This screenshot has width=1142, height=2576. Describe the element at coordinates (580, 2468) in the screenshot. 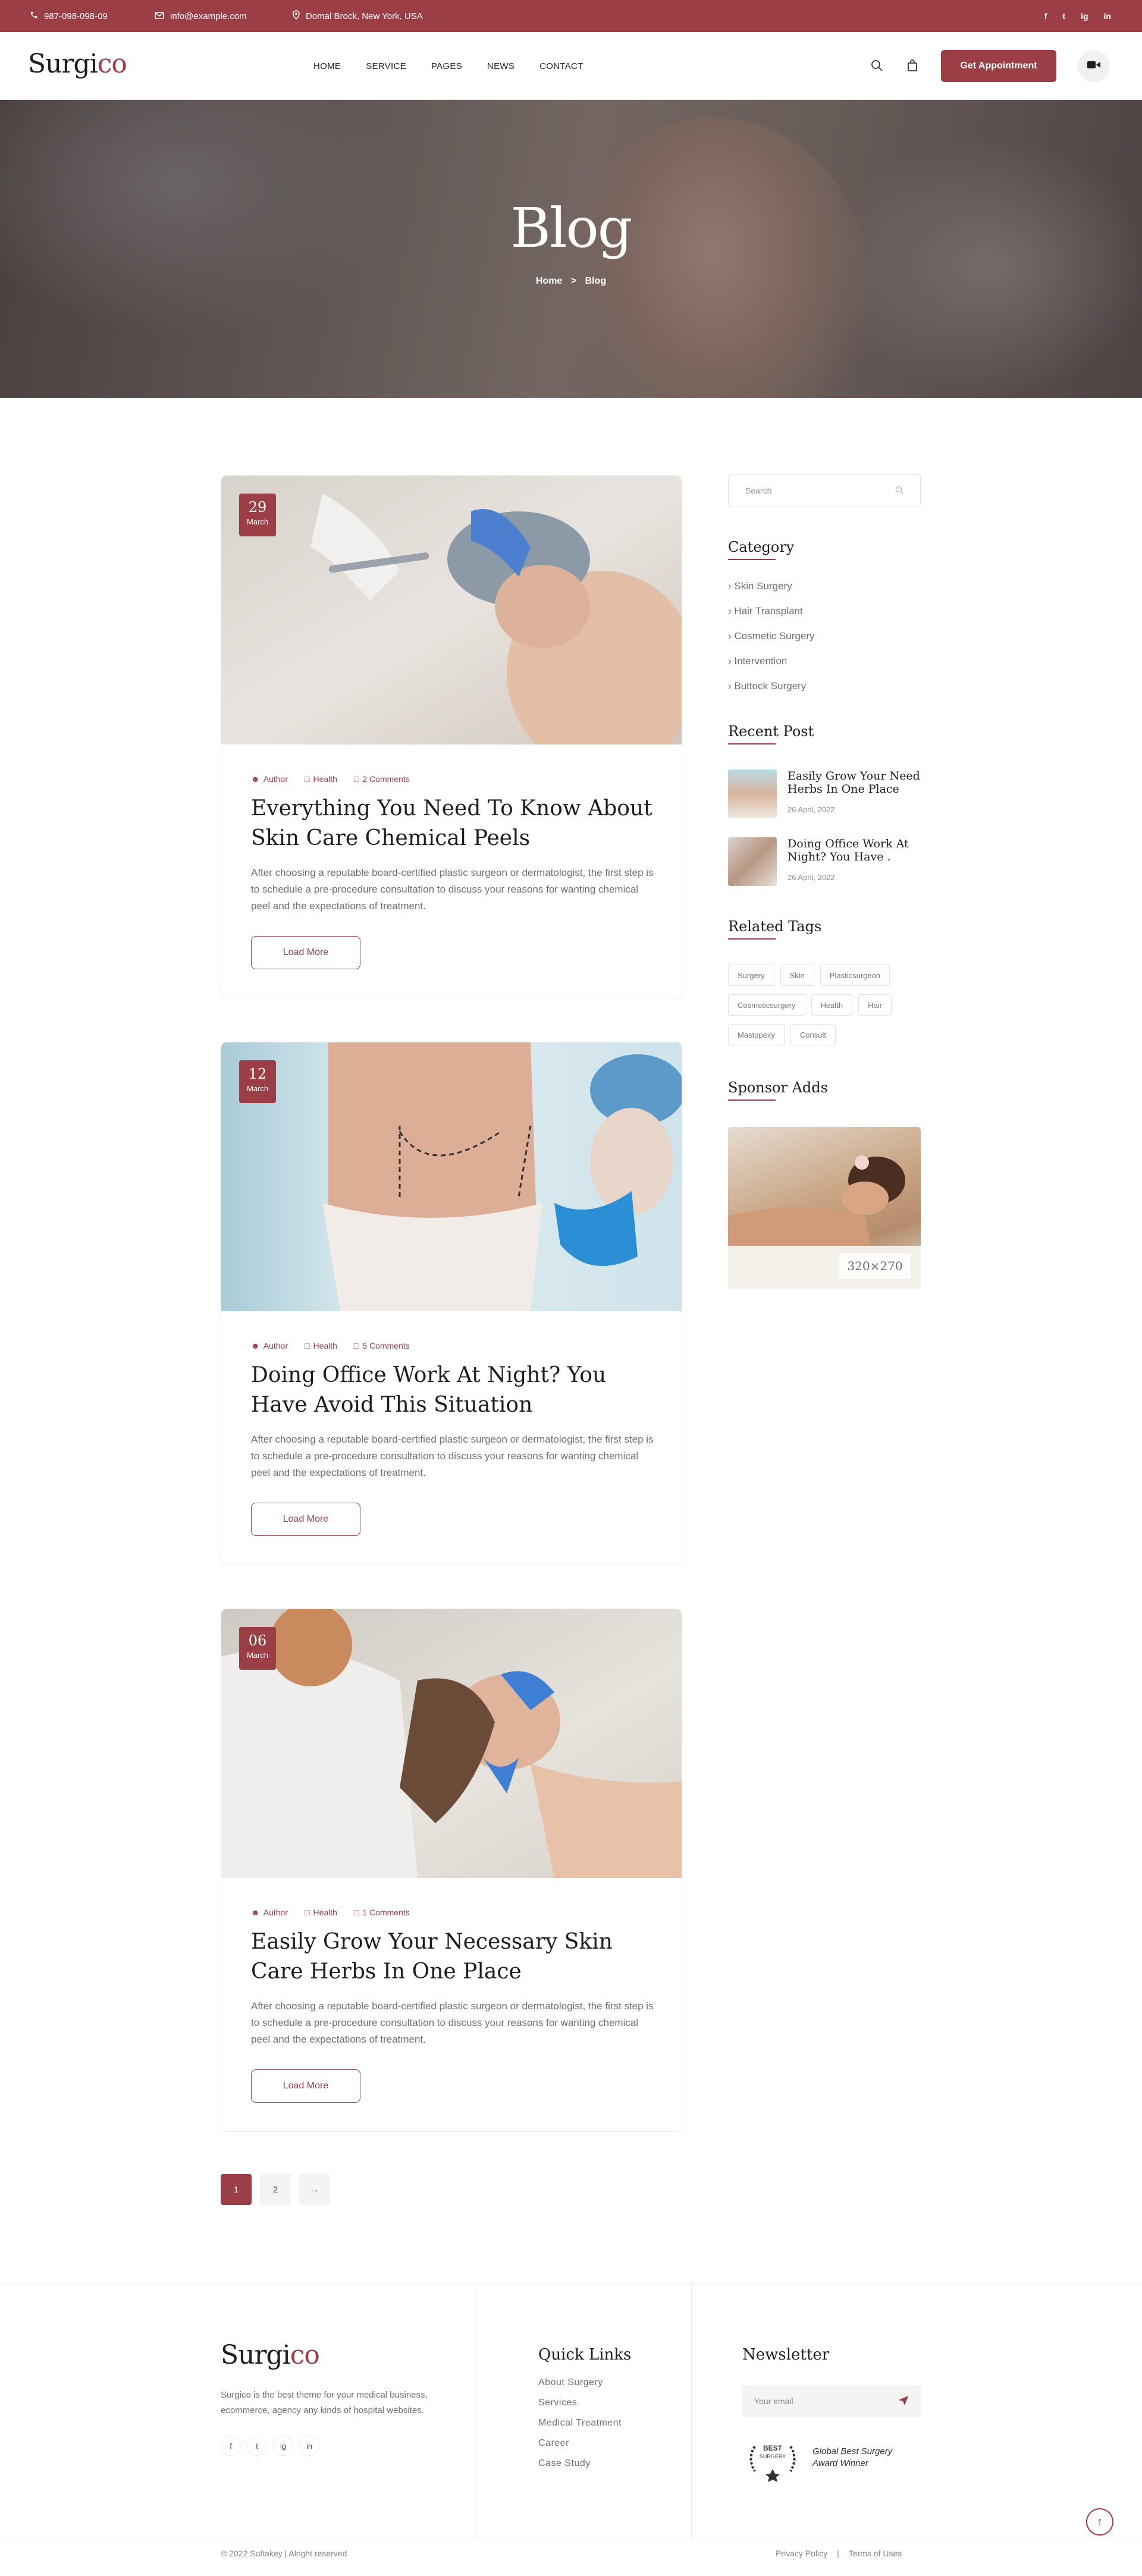

I see `quick-link: Case Study` at that location.